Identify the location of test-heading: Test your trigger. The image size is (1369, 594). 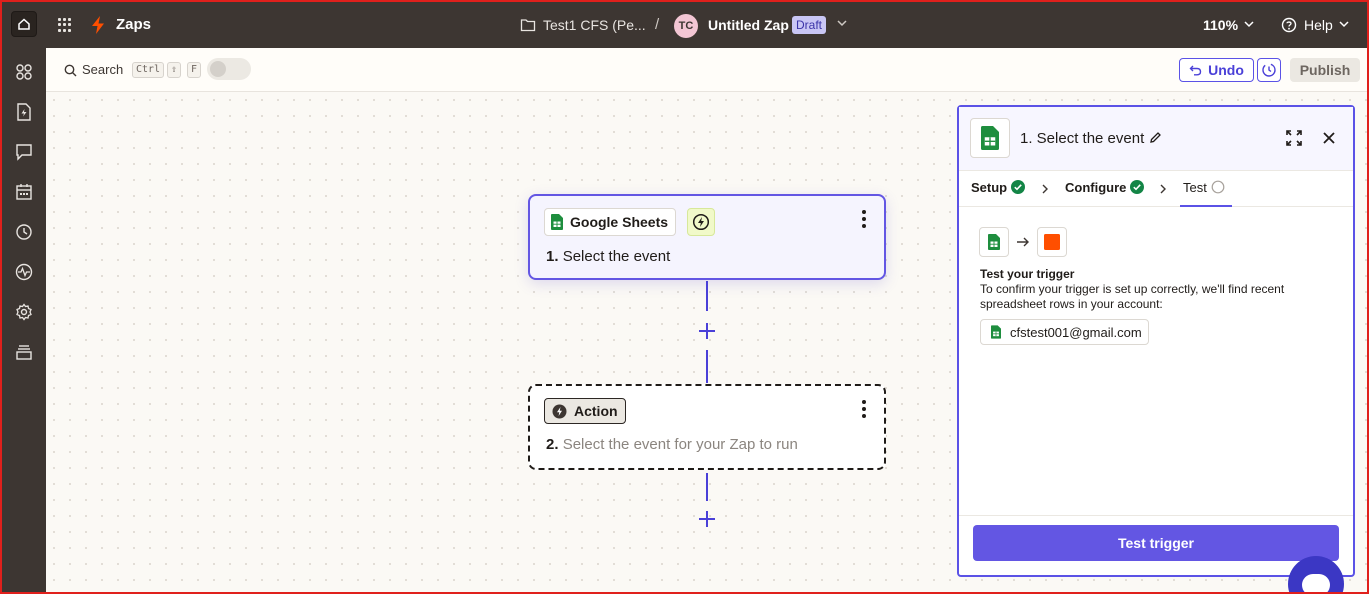
(1027, 274).